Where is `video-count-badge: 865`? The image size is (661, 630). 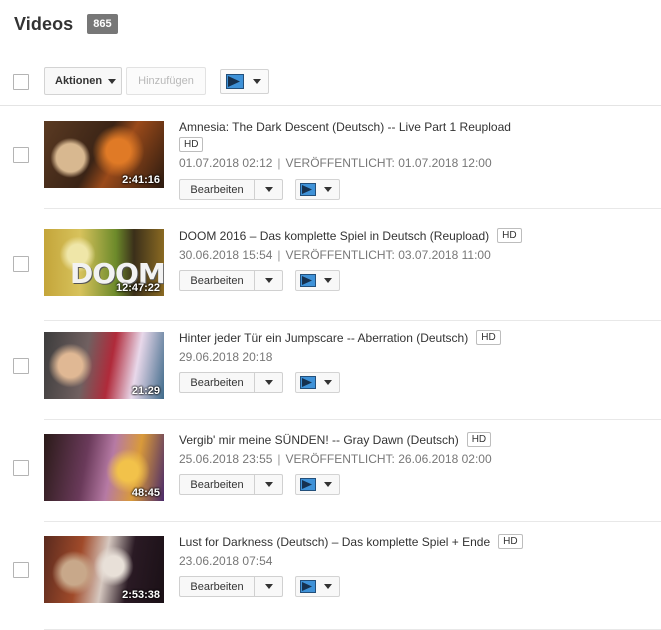 video-count-badge: 865 is located at coordinates (102, 24).